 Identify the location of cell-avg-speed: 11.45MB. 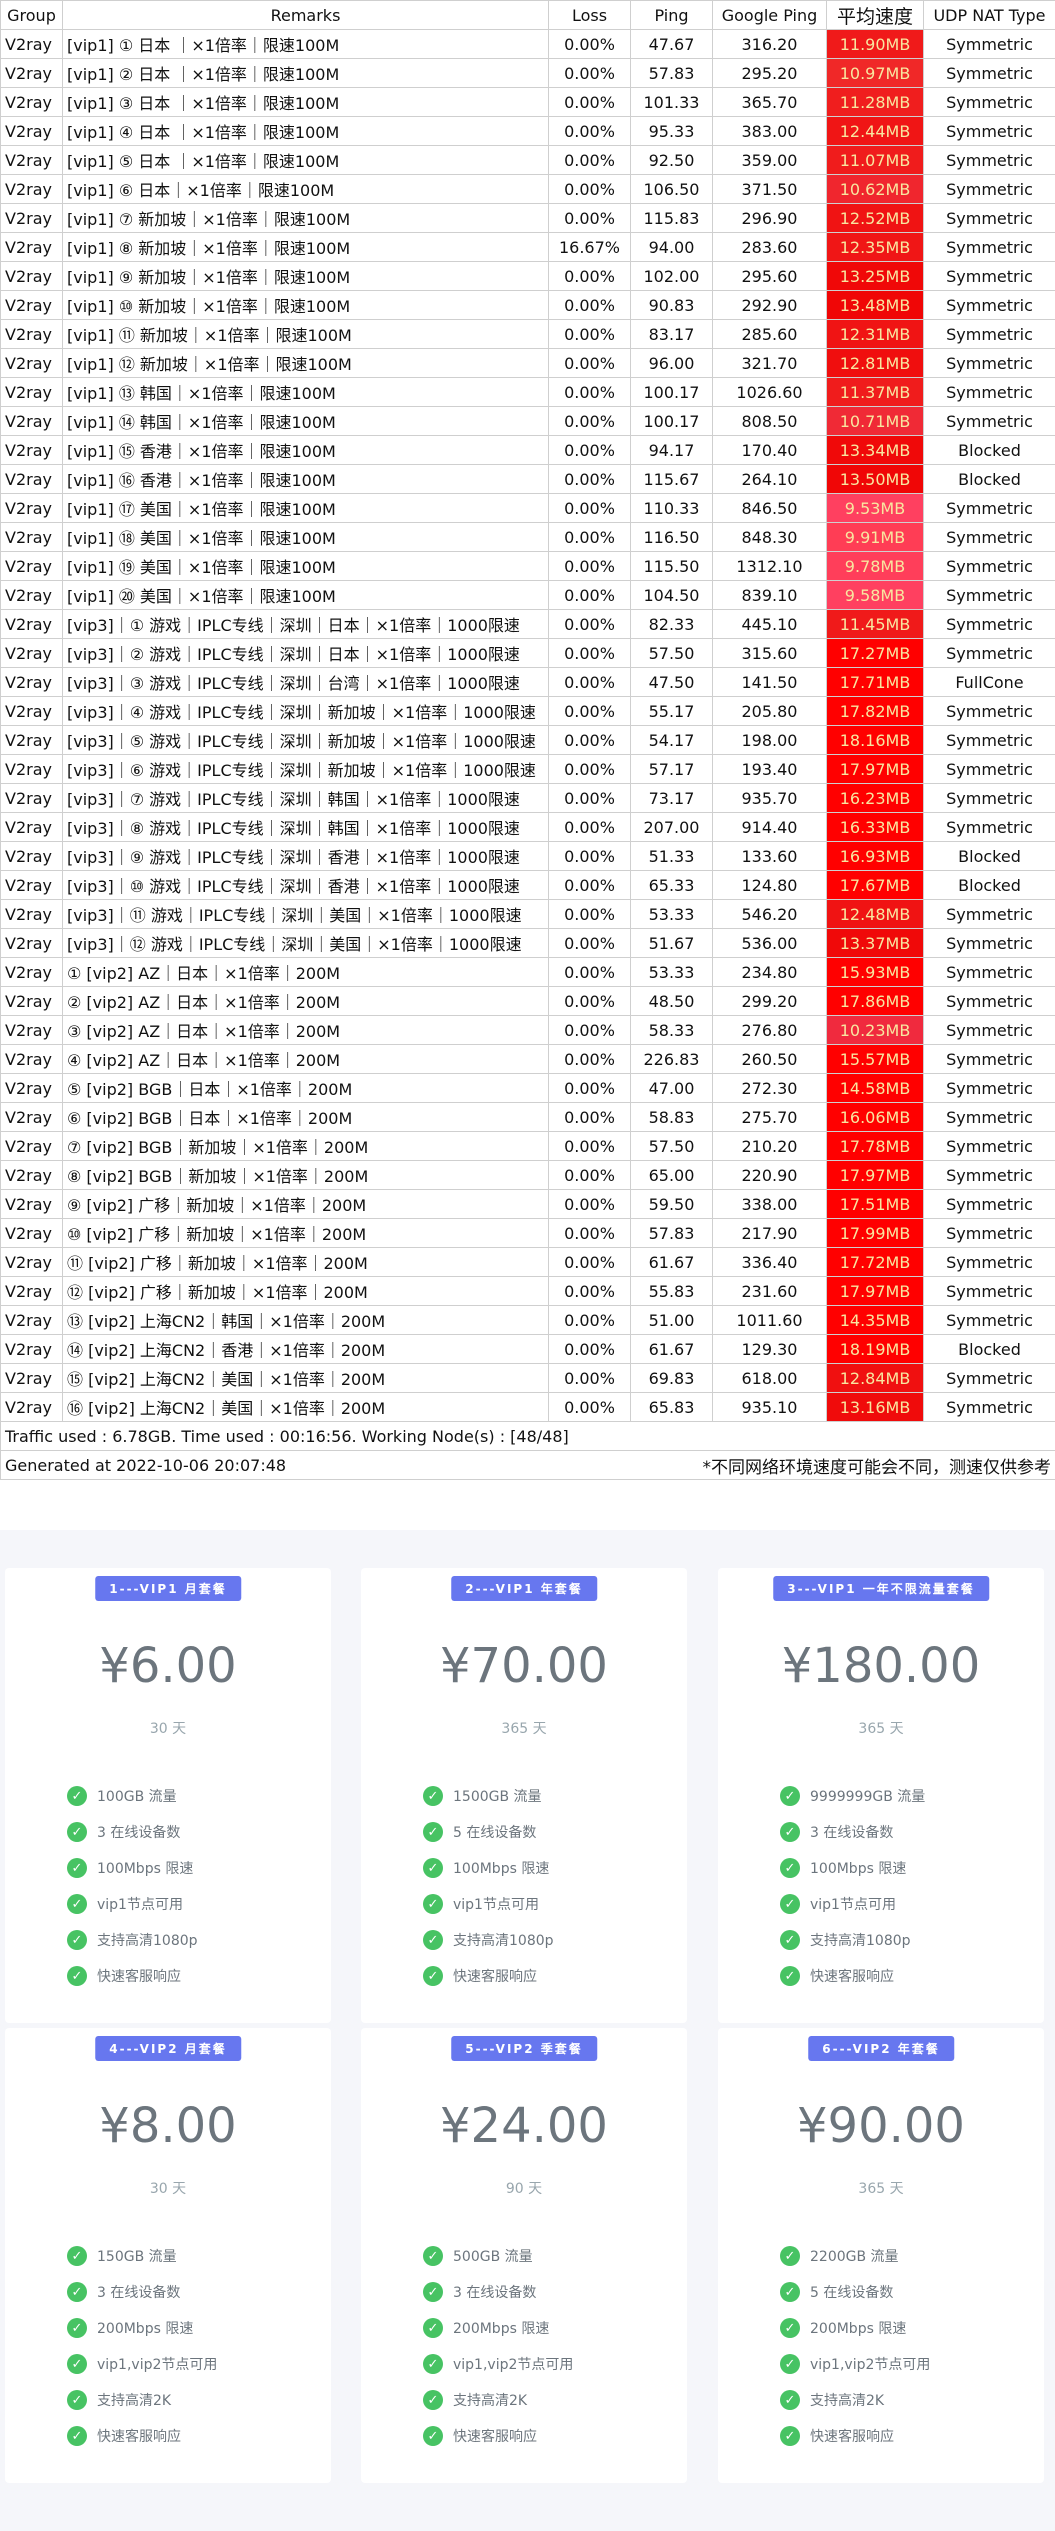
(875, 624).